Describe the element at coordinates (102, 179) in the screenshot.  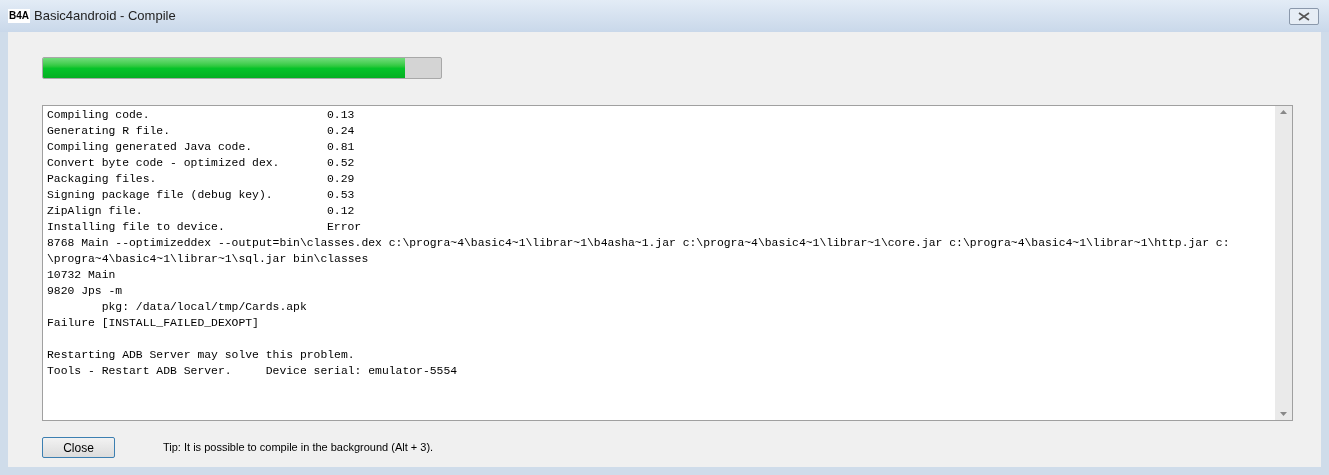
I see `log-line: Packaging files.` at that location.